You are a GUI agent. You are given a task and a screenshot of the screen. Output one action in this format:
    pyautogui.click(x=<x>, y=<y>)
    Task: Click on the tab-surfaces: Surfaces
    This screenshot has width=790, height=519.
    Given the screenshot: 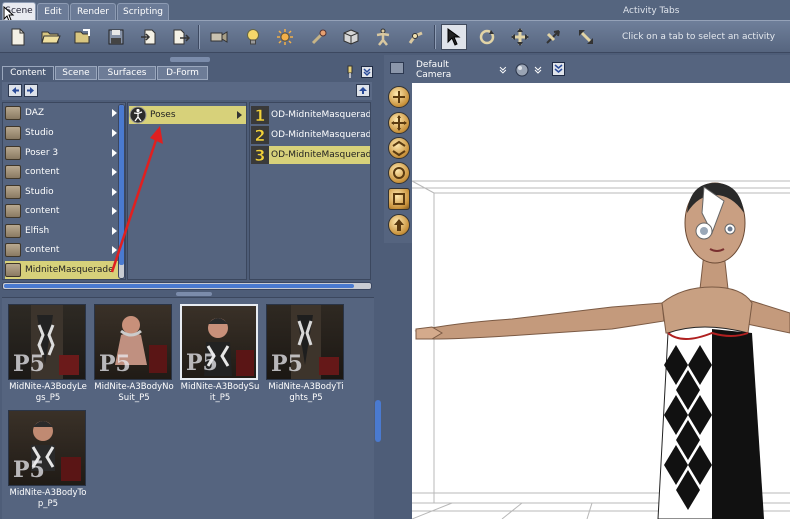 What is the action you would take?
    pyautogui.click(x=127, y=73)
    